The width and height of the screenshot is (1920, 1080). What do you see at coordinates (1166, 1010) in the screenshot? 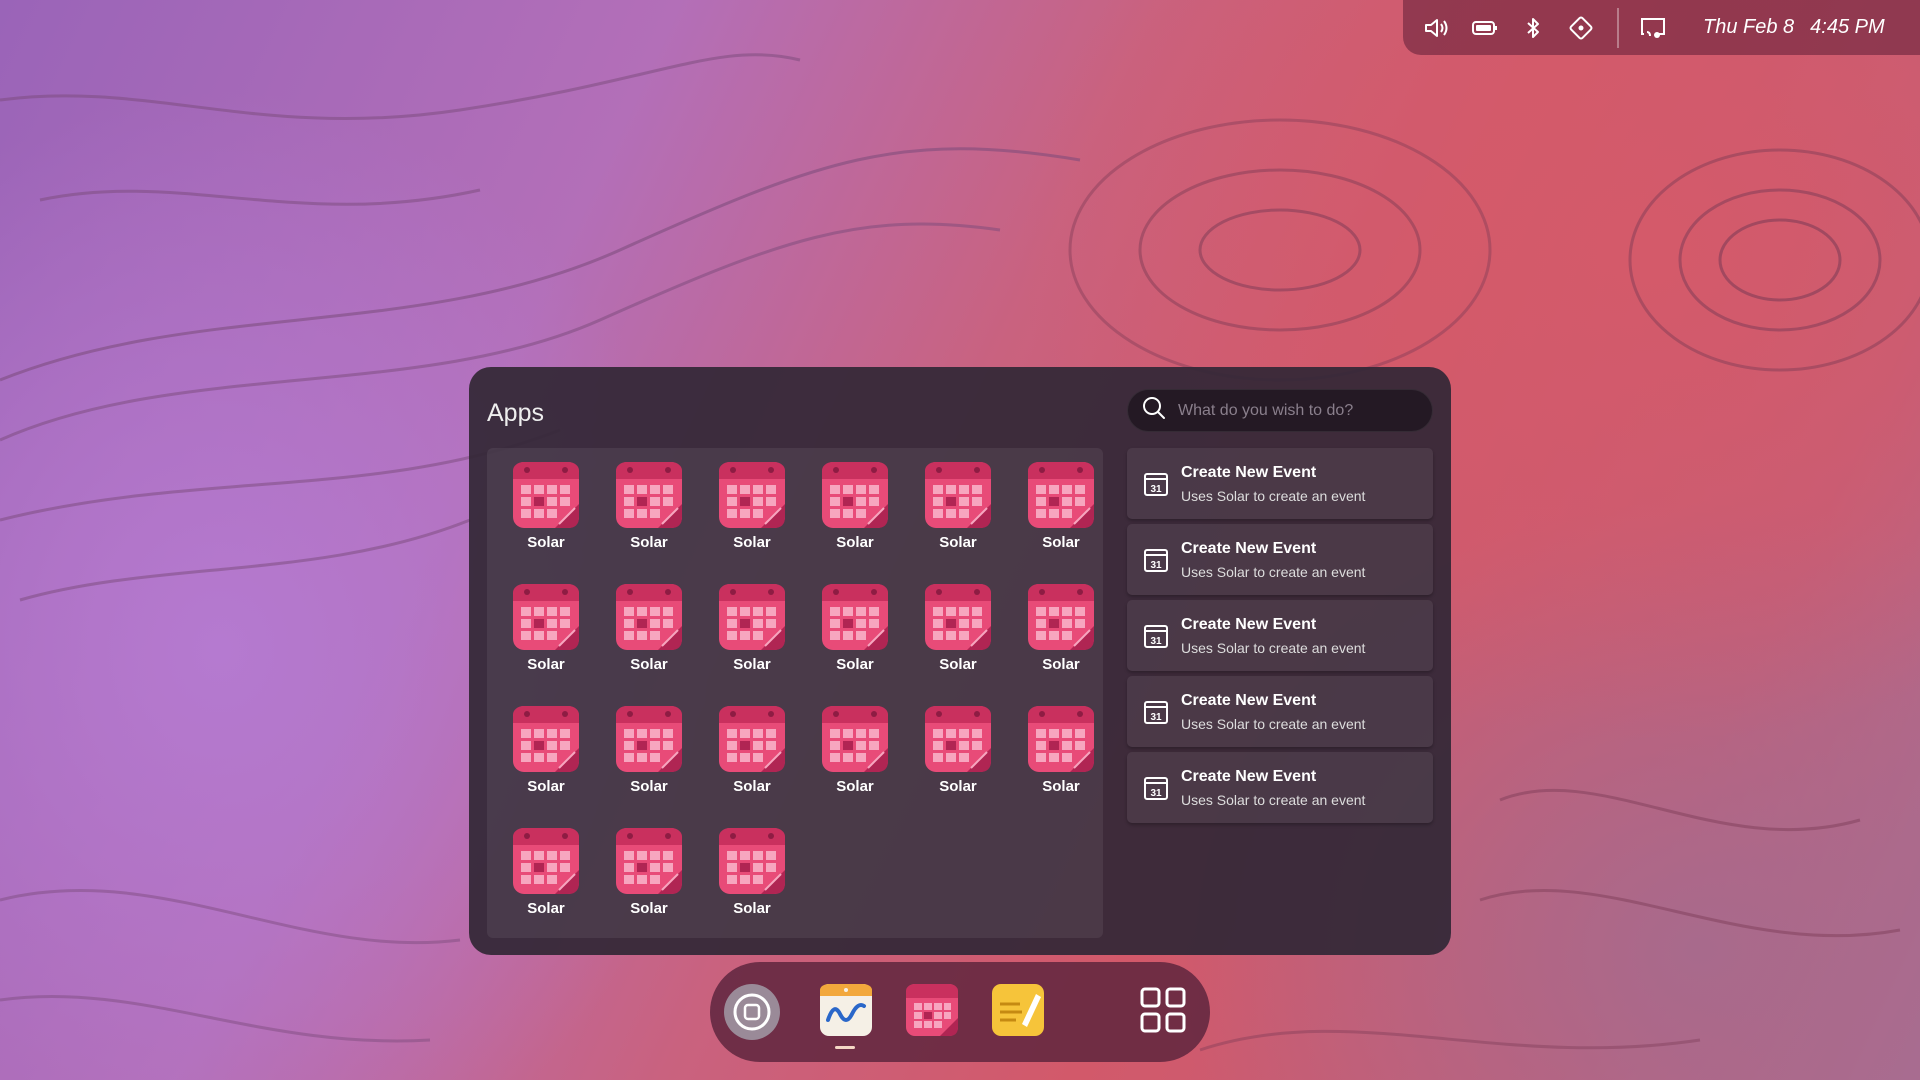
I see `app-grid-icon` at bounding box center [1166, 1010].